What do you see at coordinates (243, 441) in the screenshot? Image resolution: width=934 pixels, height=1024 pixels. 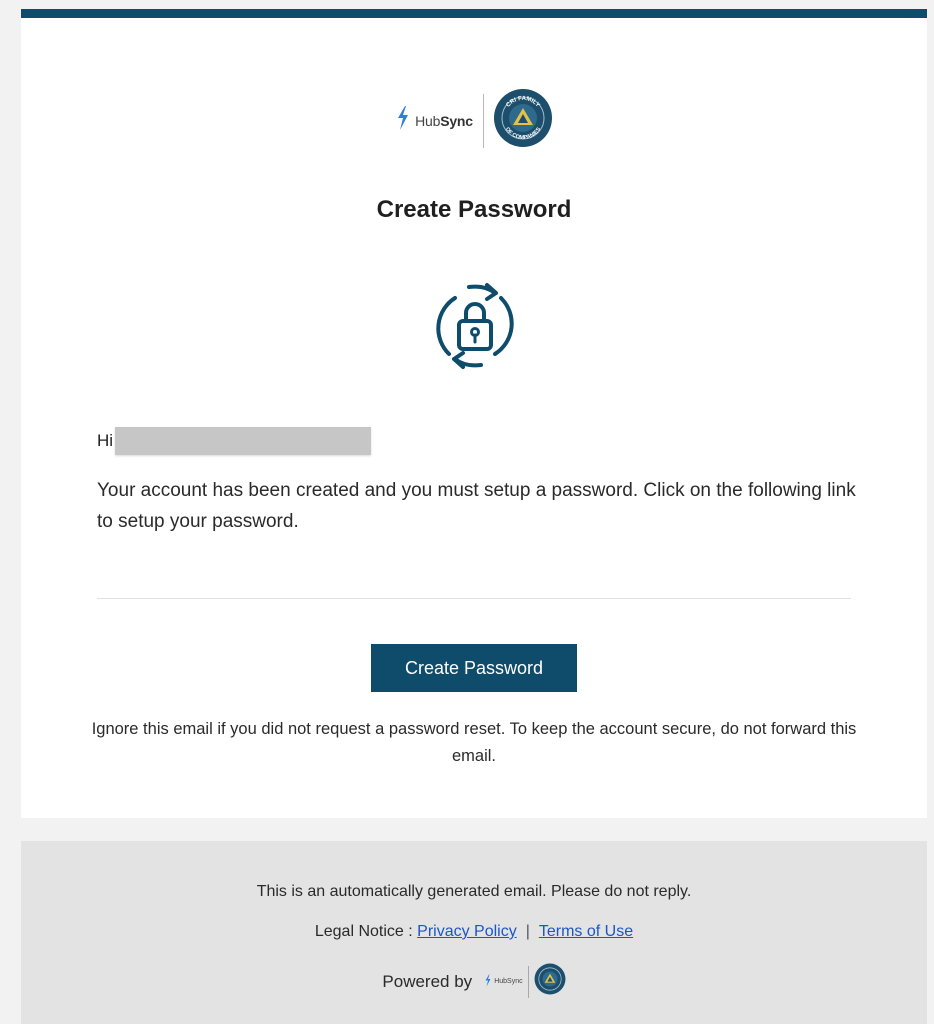 I see `redacted-name` at bounding box center [243, 441].